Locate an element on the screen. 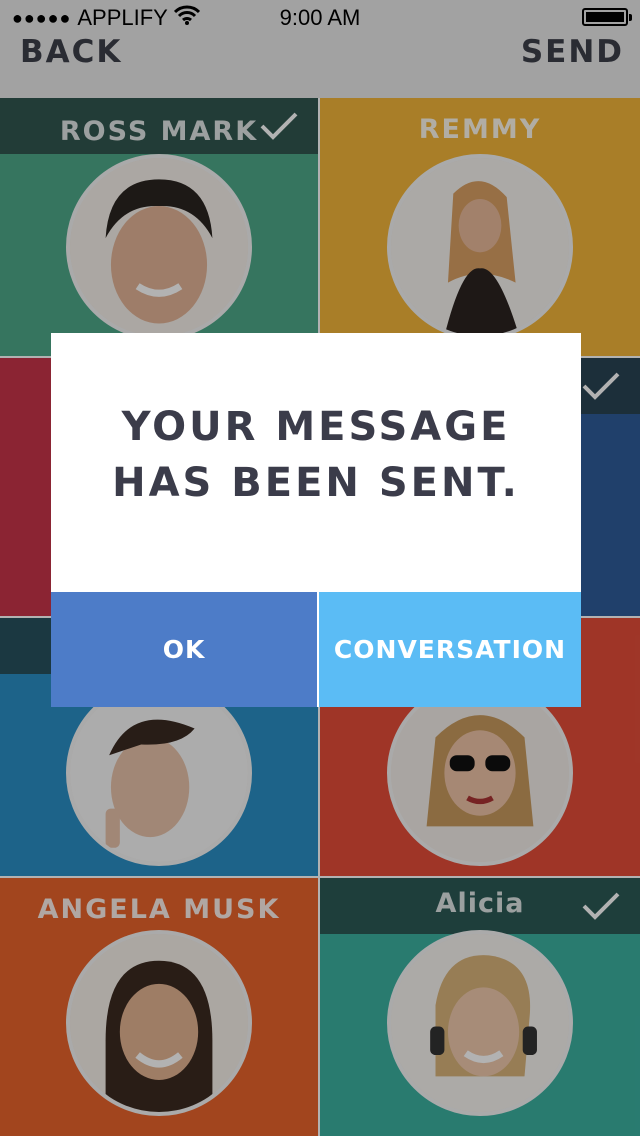  contact-tile: ROSS MARK is located at coordinates (159, 227).